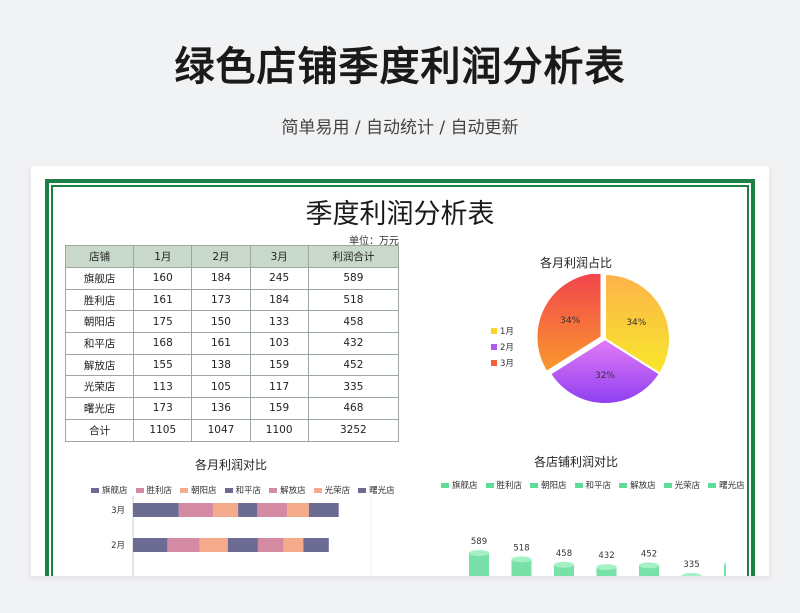 This screenshot has height=613, width=800. Describe the element at coordinates (575, 263) in the screenshot. I see `pie-chart-title: 各月利润占比` at that location.